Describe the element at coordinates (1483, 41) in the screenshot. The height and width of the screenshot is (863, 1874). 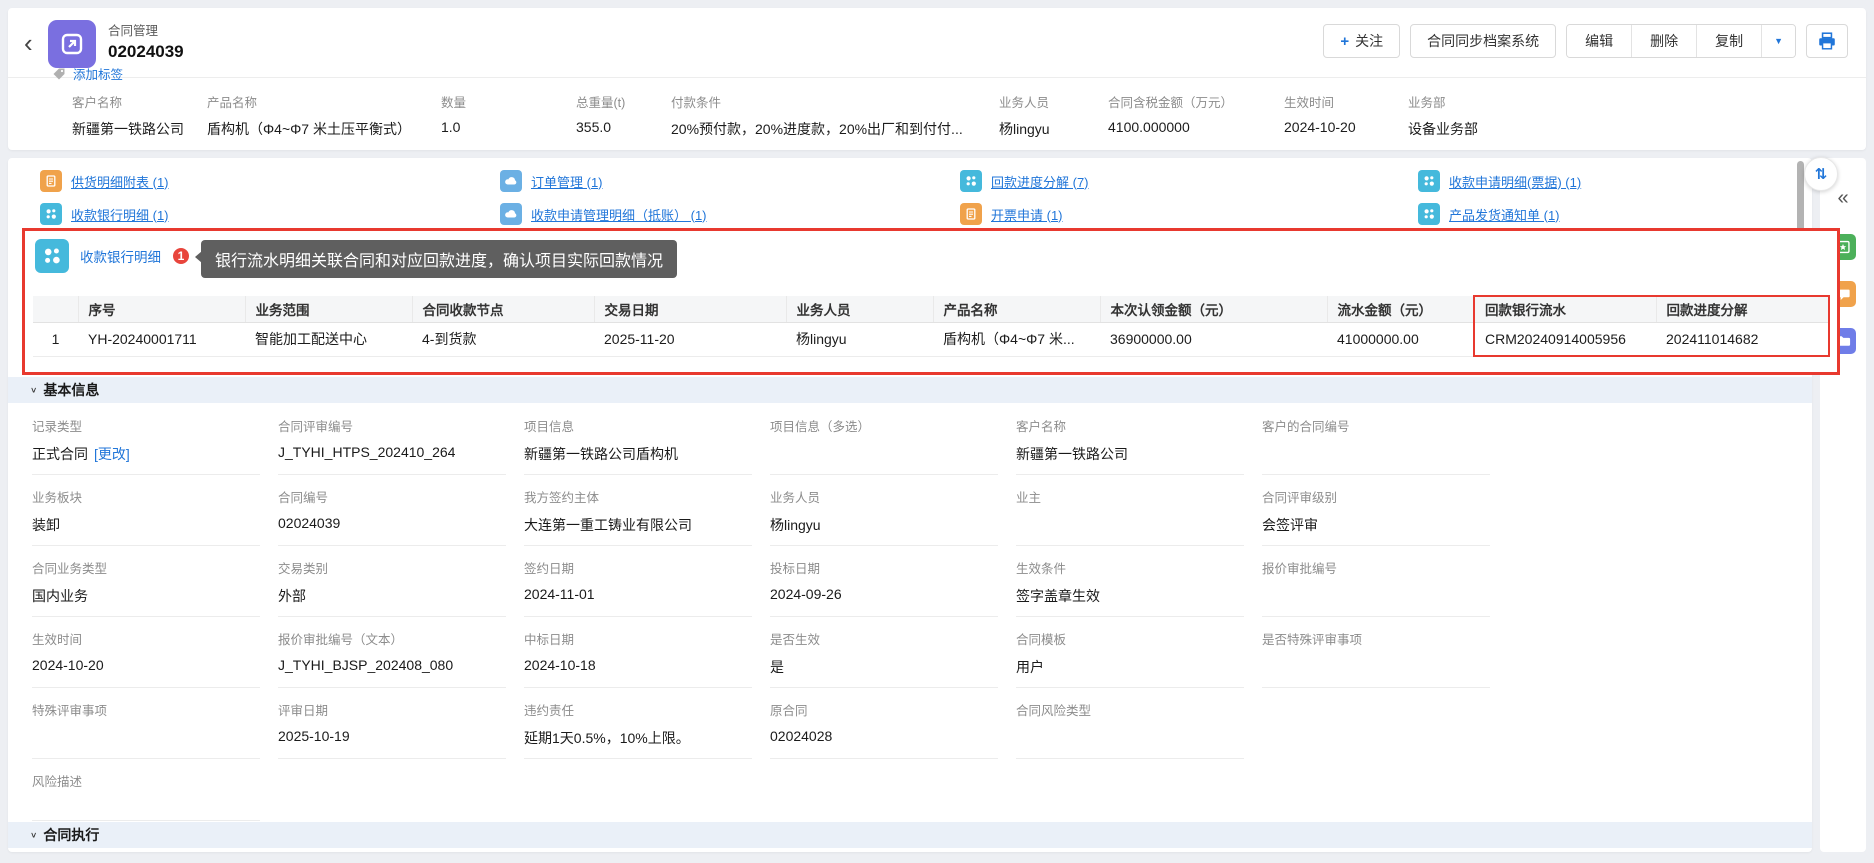
I see `sync-archive-button: 合同同步档案系统` at that location.